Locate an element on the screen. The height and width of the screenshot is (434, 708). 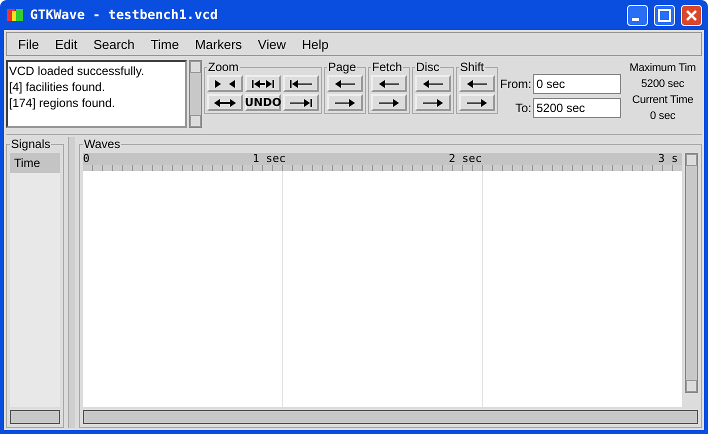
log-scrollbar is located at coordinates (195, 94).